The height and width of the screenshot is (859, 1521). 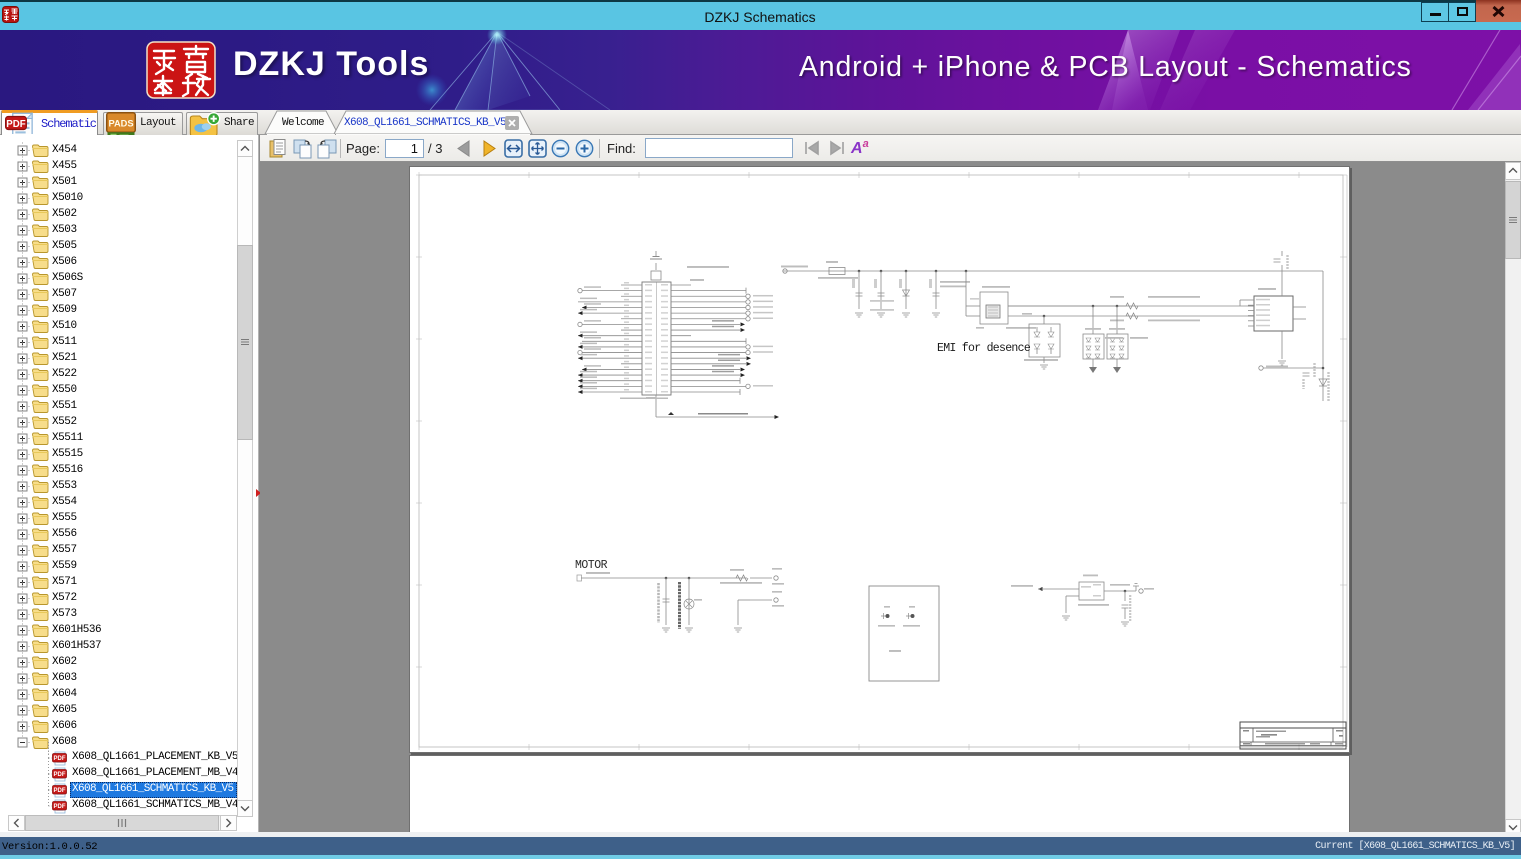 I want to click on svg-text: MOTOR, so click(x=591, y=565).